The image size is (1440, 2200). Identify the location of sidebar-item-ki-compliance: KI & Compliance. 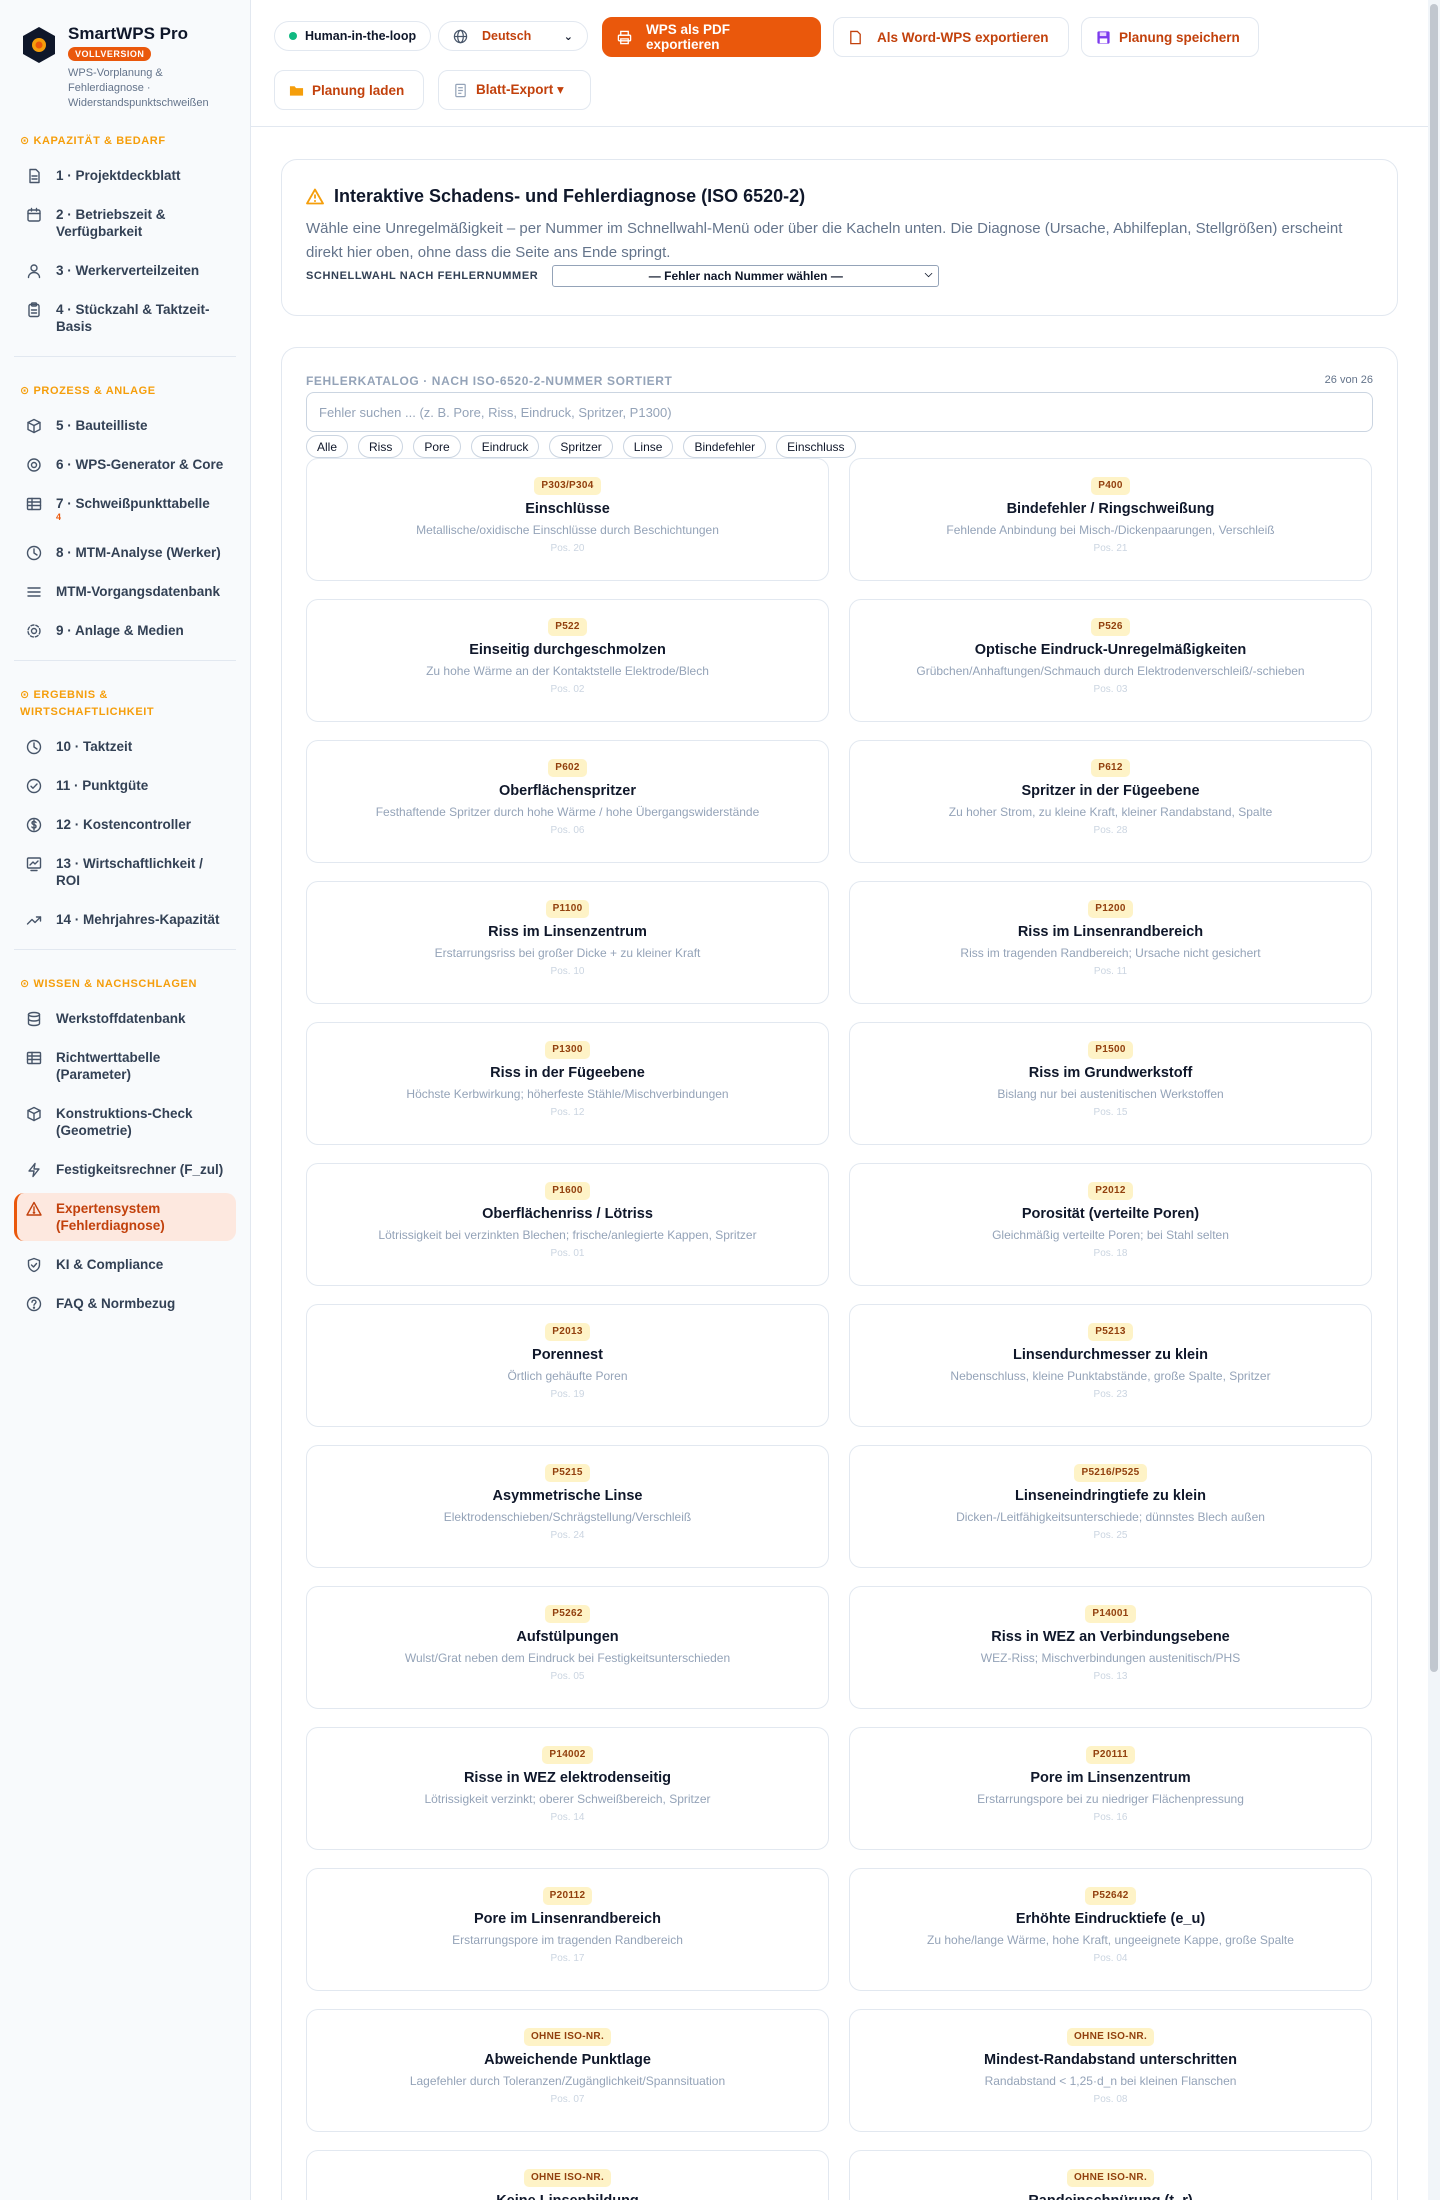
(125, 1264).